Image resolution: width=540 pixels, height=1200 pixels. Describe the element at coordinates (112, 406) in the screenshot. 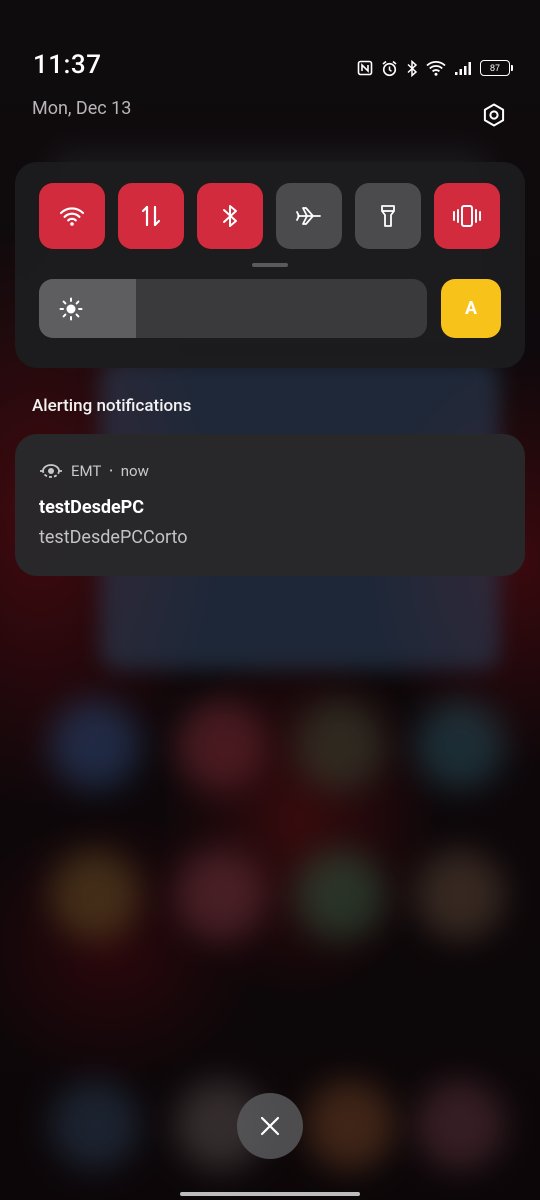

I see `section-header: Alerting notifications` at that location.